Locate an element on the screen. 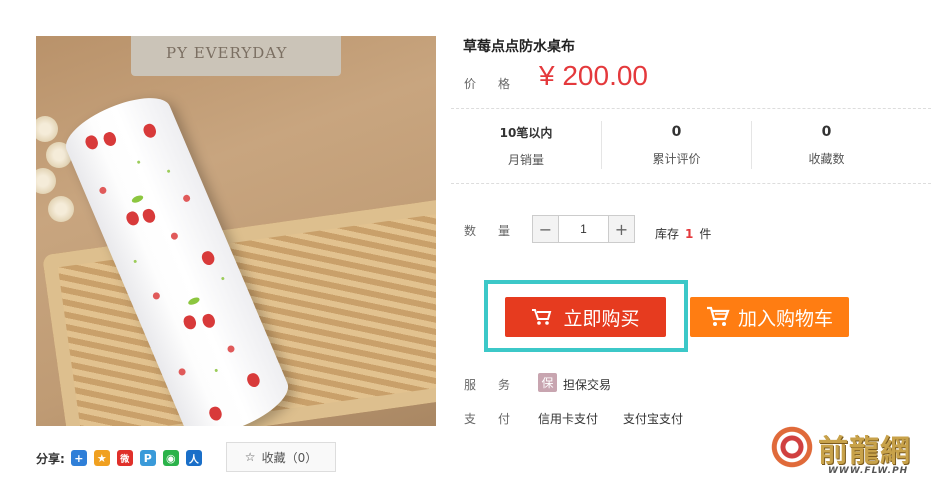  price-label: 价格 is located at coordinates (498, 84).